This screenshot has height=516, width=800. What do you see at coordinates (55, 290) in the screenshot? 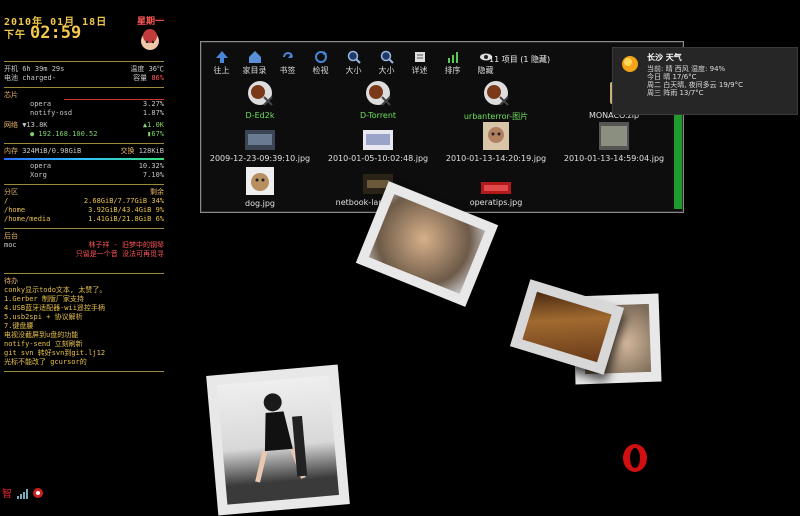
I see `todo-item: conky显示todo文本, 太赞了。` at bounding box center [55, 290].